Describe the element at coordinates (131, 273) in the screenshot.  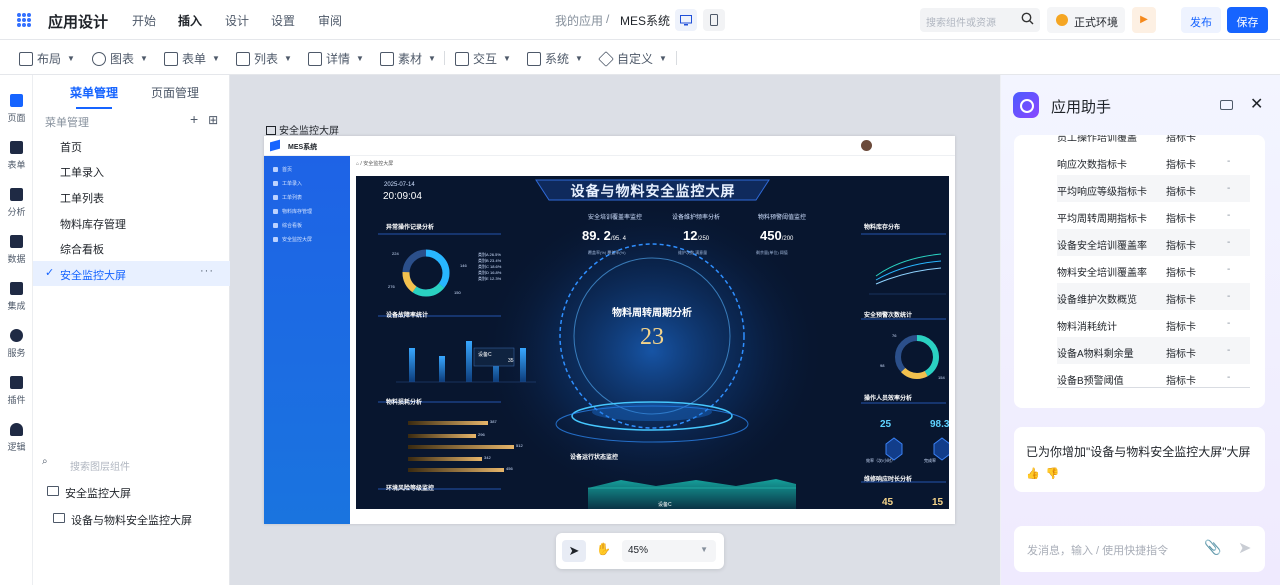
I see `menu-item-safety-screen: ✓ 安全监控大屏 ···` at that location.